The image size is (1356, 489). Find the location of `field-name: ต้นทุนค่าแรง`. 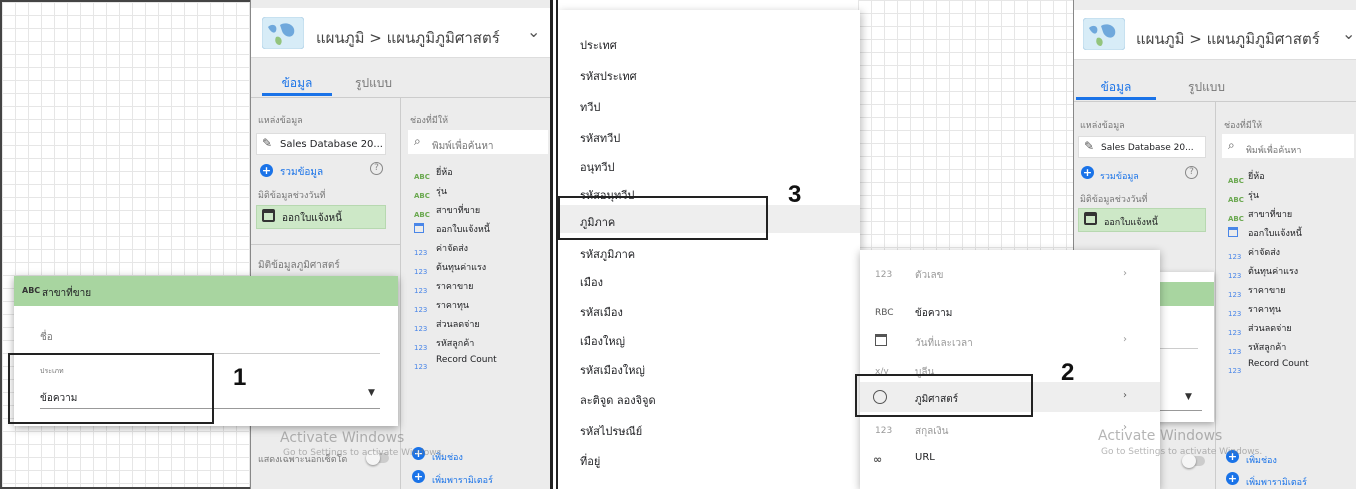

field-name: ต้นทุนค่าแรง is located at coordinates (461, 268).